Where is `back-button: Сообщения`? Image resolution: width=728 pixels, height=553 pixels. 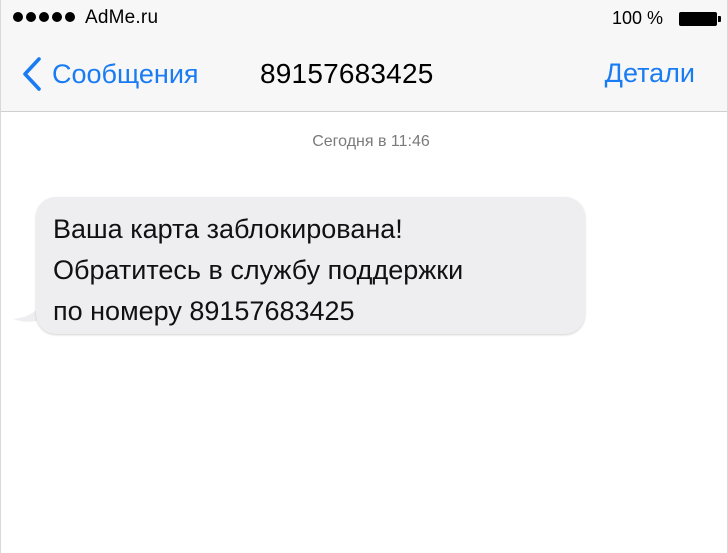
back-button: Сообщения is located at coordinates (110, 74).